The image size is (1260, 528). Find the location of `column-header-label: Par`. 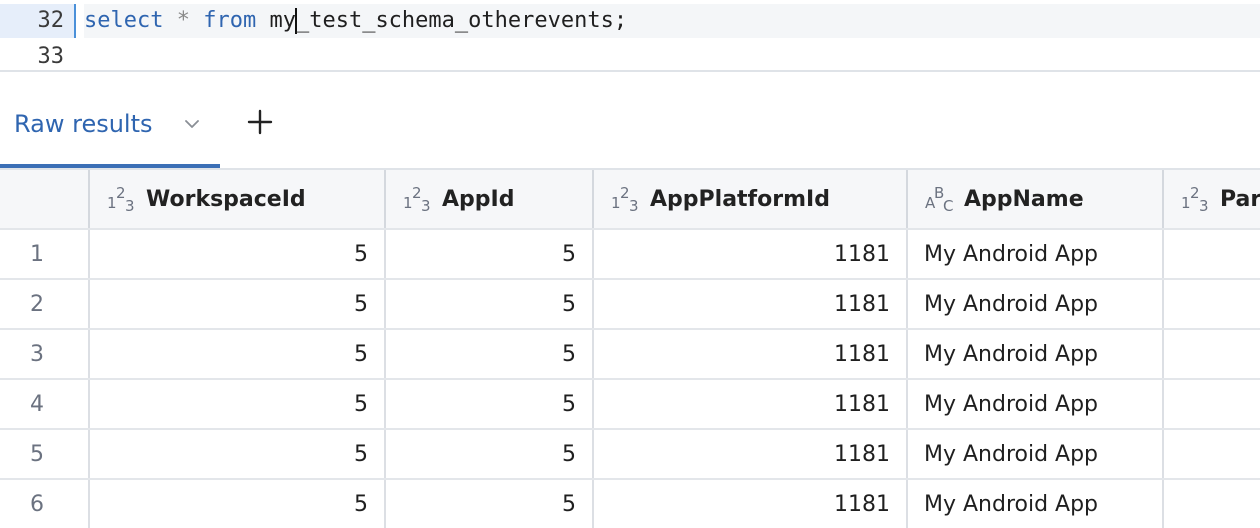

column-header-label: Par is located at coordinates (1240, 199).